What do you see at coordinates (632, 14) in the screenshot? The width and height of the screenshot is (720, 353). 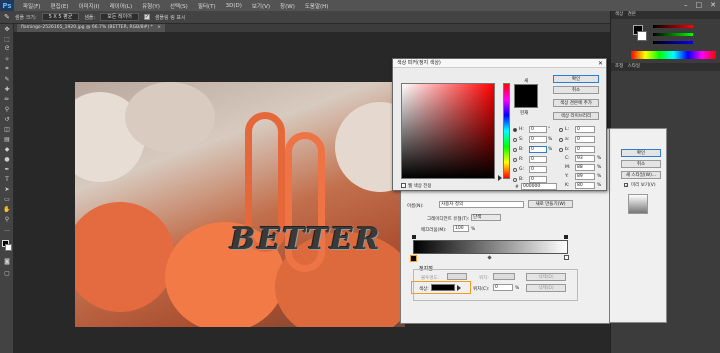 I see `tab-swatches: 견본` at bounding box center [632, 14].